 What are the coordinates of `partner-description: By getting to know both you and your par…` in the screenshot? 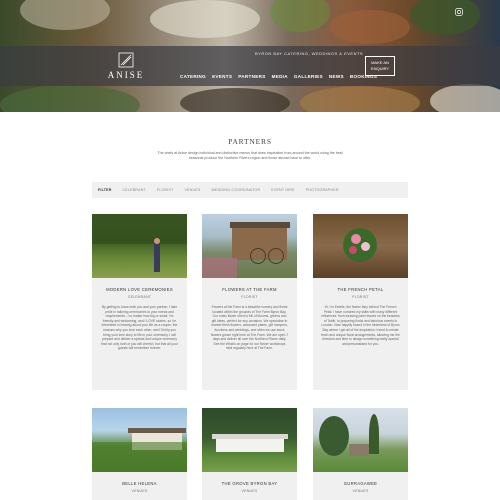 It's located at (139, 328).